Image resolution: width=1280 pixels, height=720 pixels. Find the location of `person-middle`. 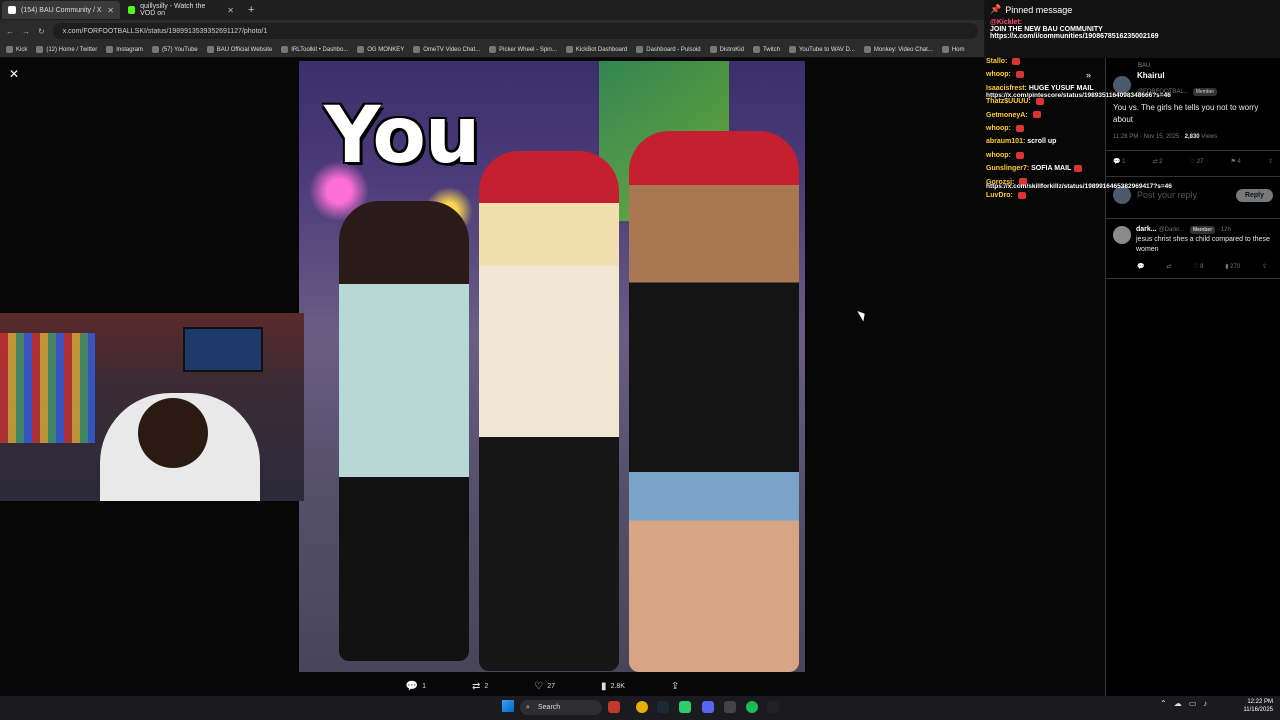

person-middle is located at coordinates (549, 411).